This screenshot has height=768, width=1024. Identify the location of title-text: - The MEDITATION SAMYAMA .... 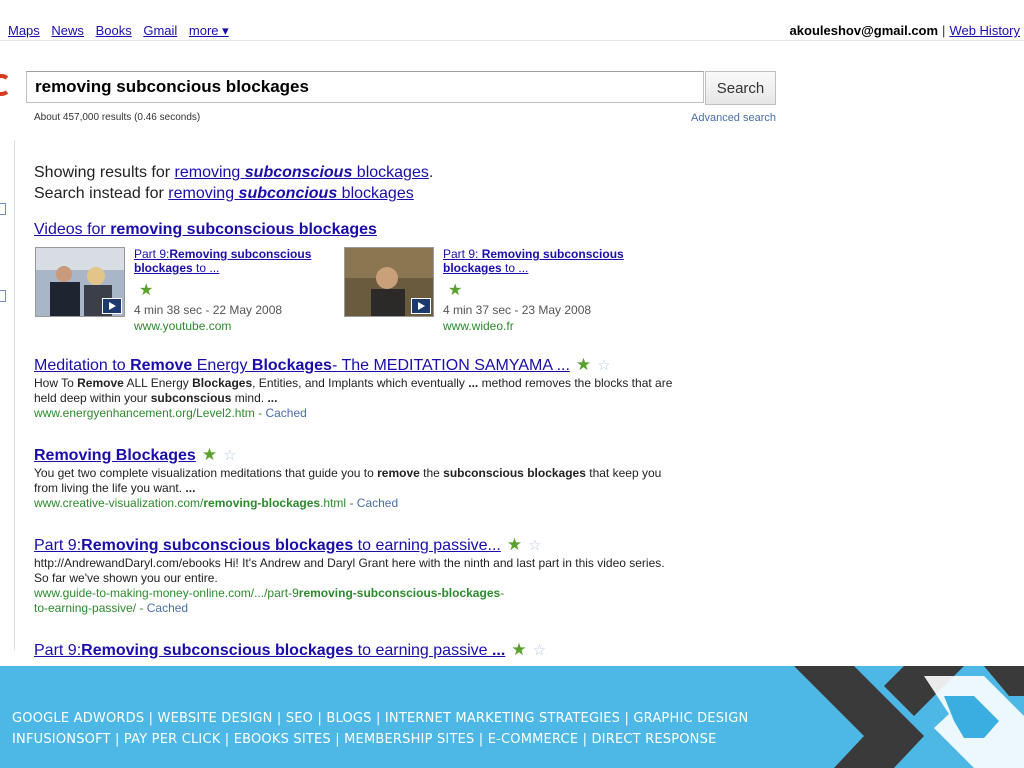
(450, 365).